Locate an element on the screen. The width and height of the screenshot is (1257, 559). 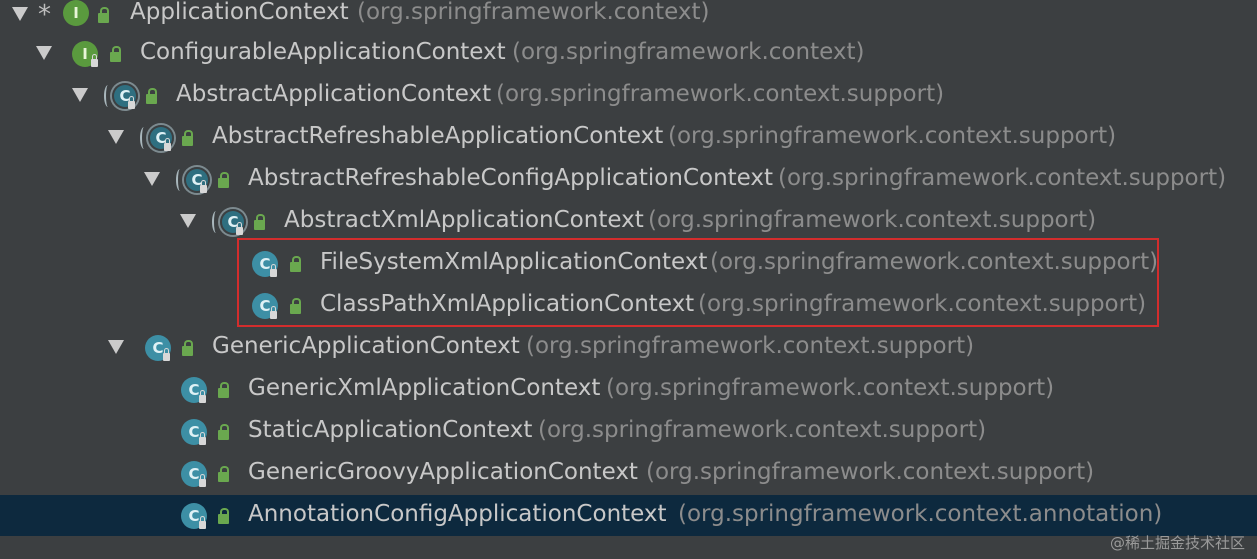
node-name: AnnotationConfigApplicationContext is located at coordinates (457, 514).